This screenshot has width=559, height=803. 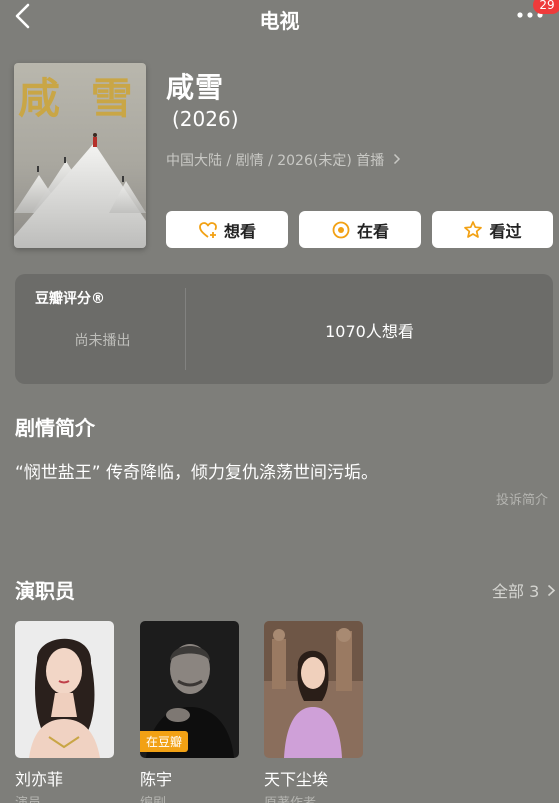 I want to click on watched-button: 看过, so click(x=492, y=229).